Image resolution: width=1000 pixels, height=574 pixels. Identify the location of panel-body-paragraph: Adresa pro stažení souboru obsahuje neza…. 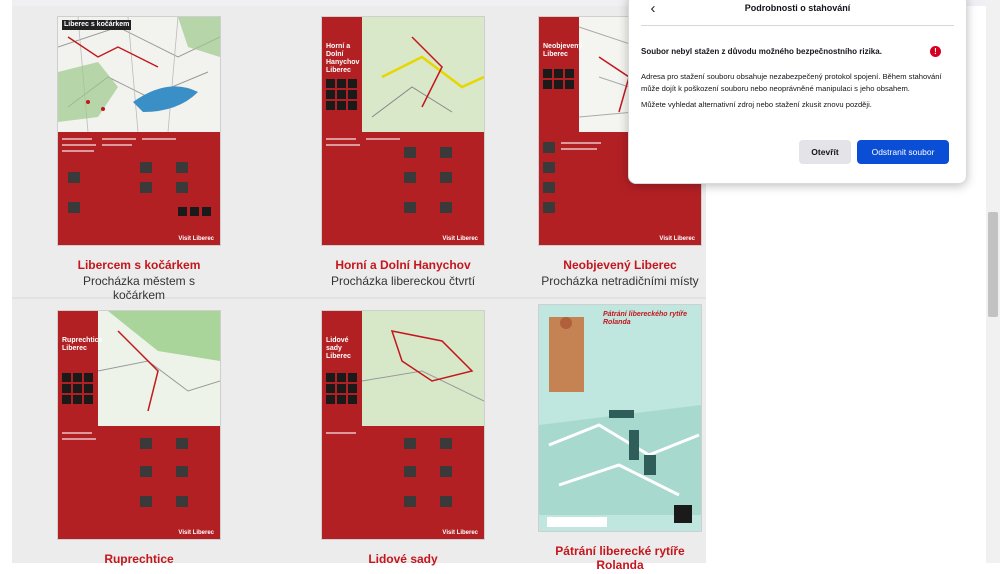
(791, 82).